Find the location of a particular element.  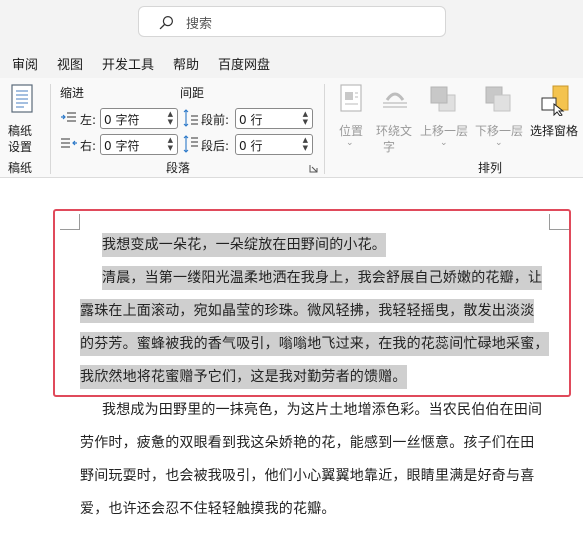

paper-settings-button: 稿纸 设置 is located at coordinates (22, 118).